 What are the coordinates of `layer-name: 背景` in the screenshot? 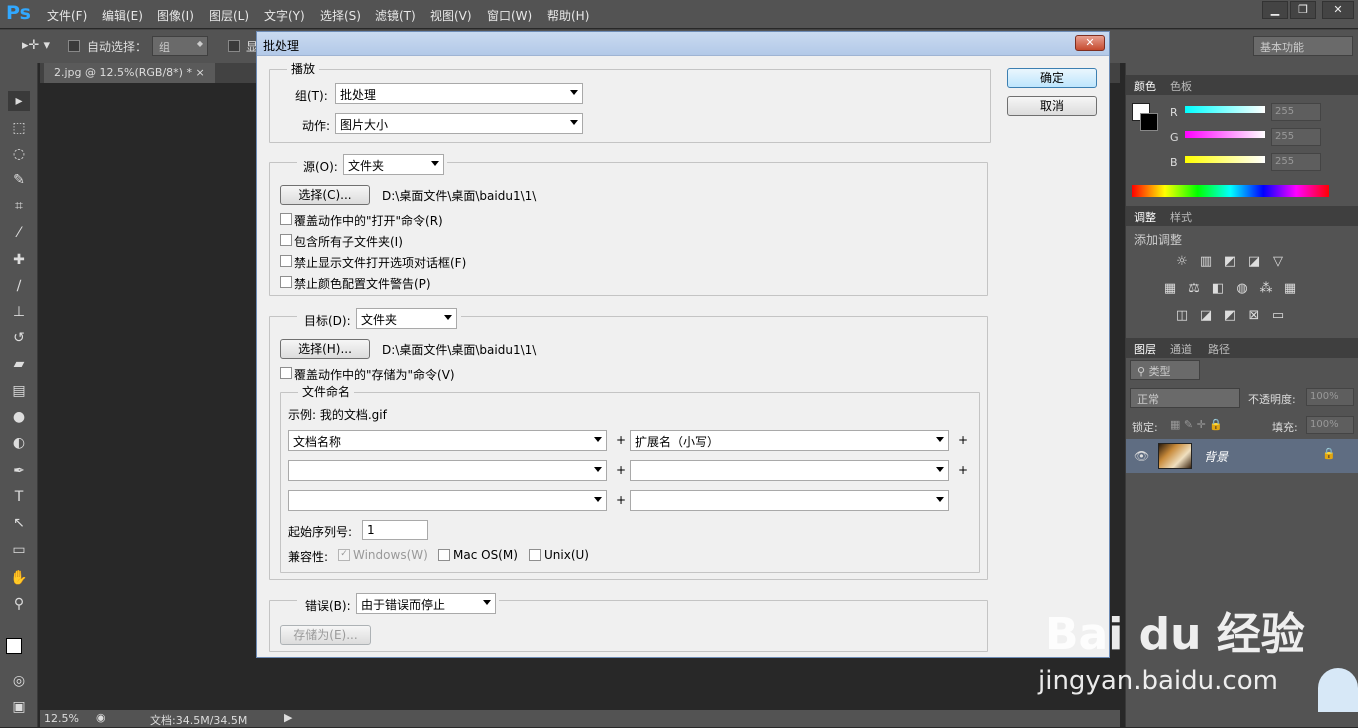 It's located at (1216, 456).